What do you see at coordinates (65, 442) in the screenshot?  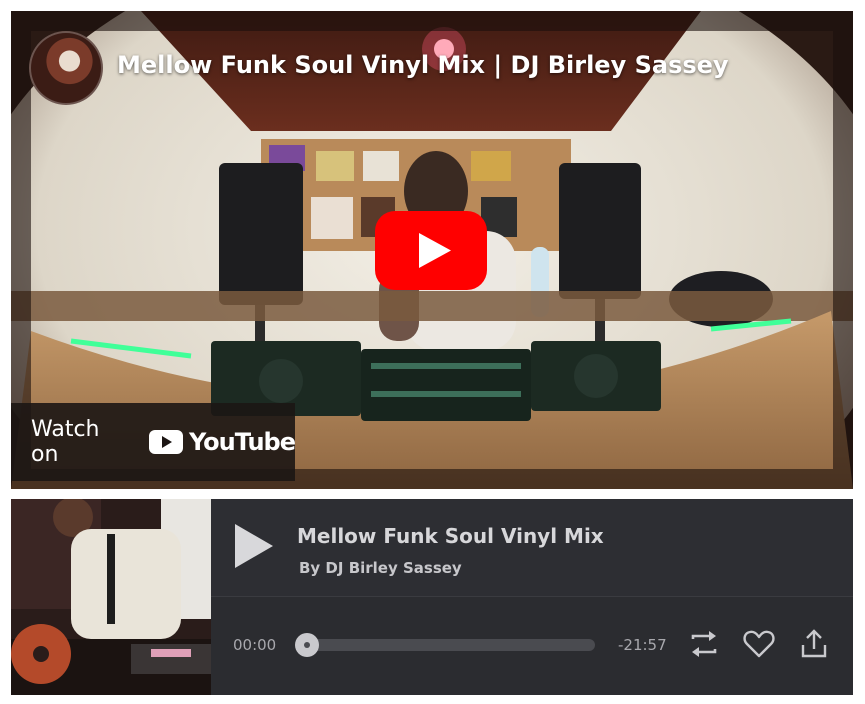 I see `watch-on-label: Watch on` at bounding box center [65, 442].